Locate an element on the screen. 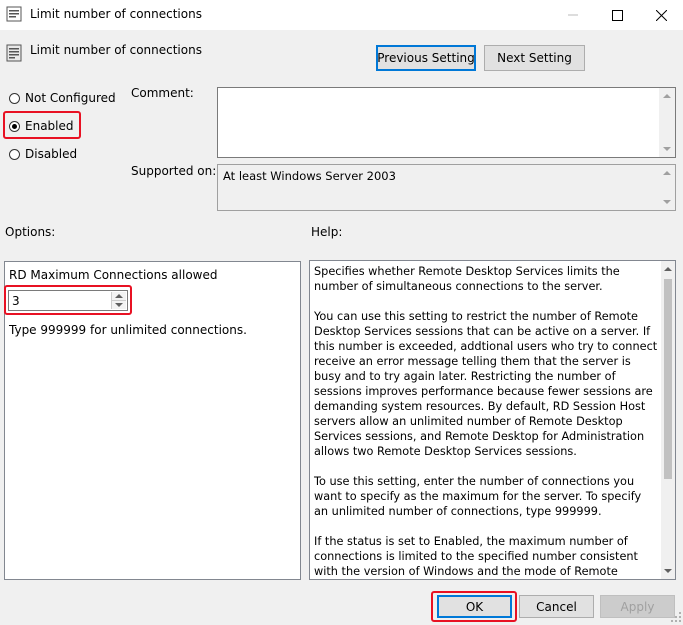 Image resolution: width=683 pixels, height=625 pixels. close-icon is located at coordinates (661, 15).